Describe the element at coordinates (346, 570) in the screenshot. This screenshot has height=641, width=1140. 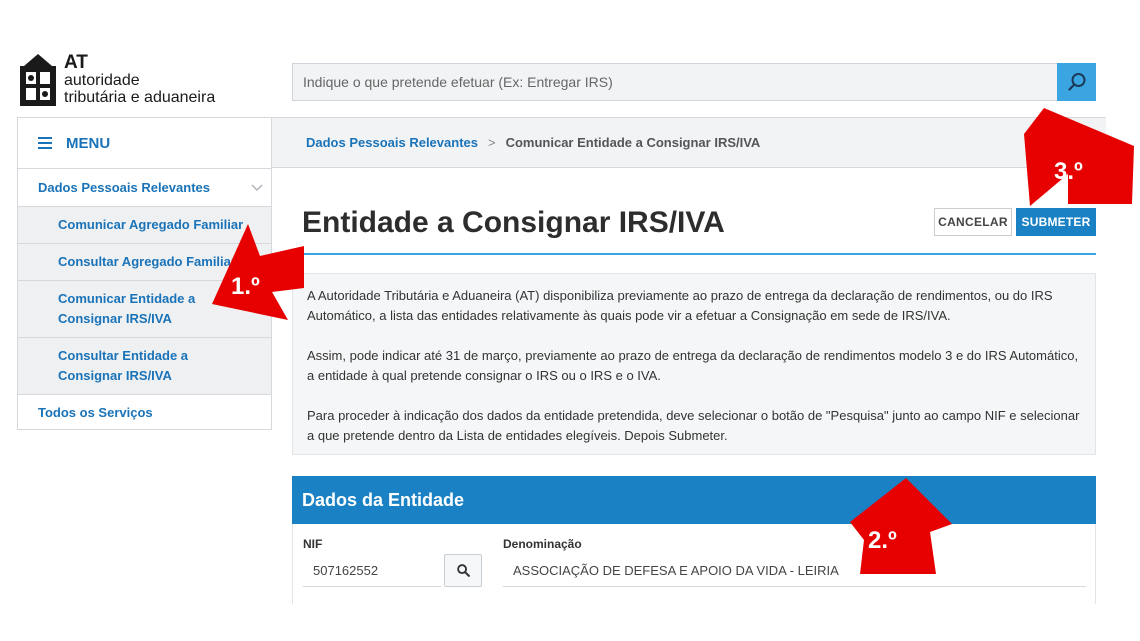
I see `nif-value: 507162552` at that location.